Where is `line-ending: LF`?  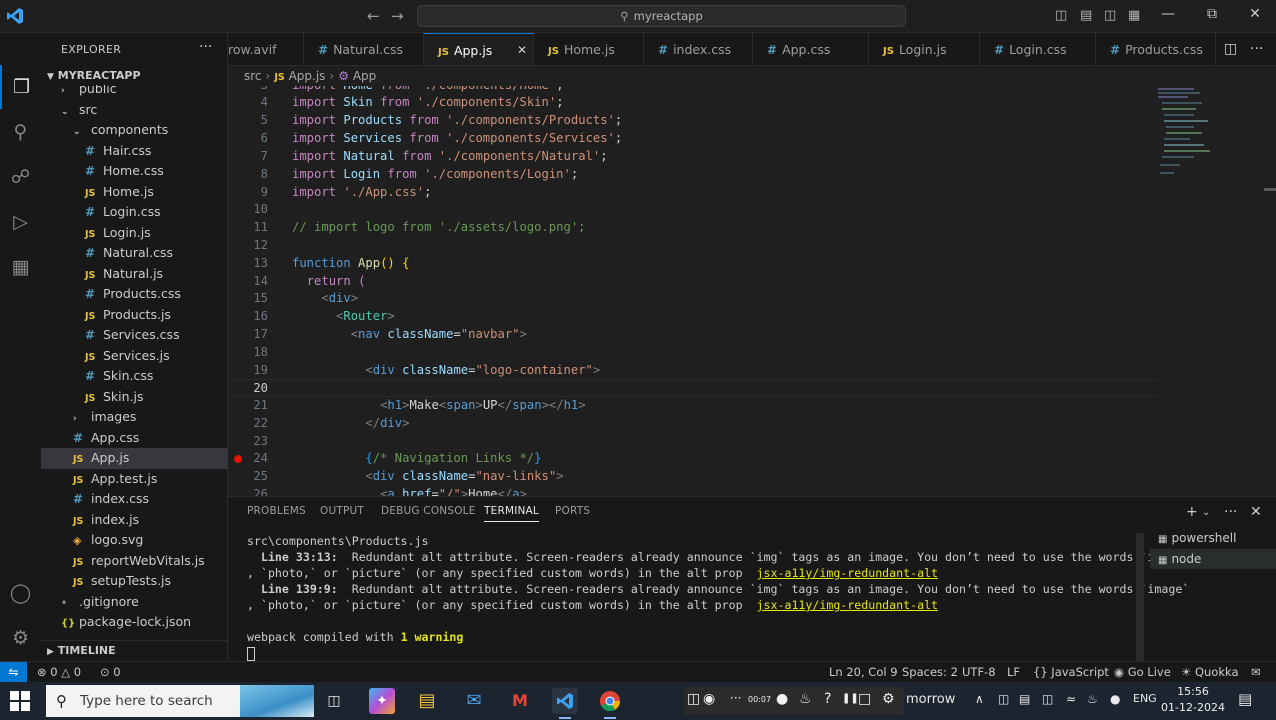 line-ending: LF is located at coordinates (1013, 672).